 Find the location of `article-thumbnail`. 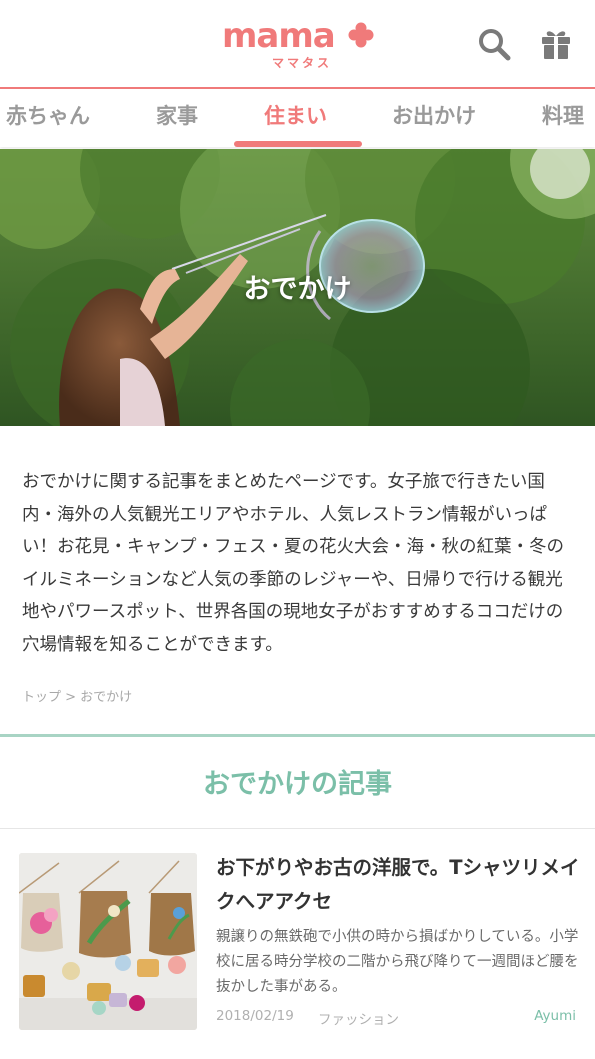

article-thumbnail is located at coordinates (108, 941).